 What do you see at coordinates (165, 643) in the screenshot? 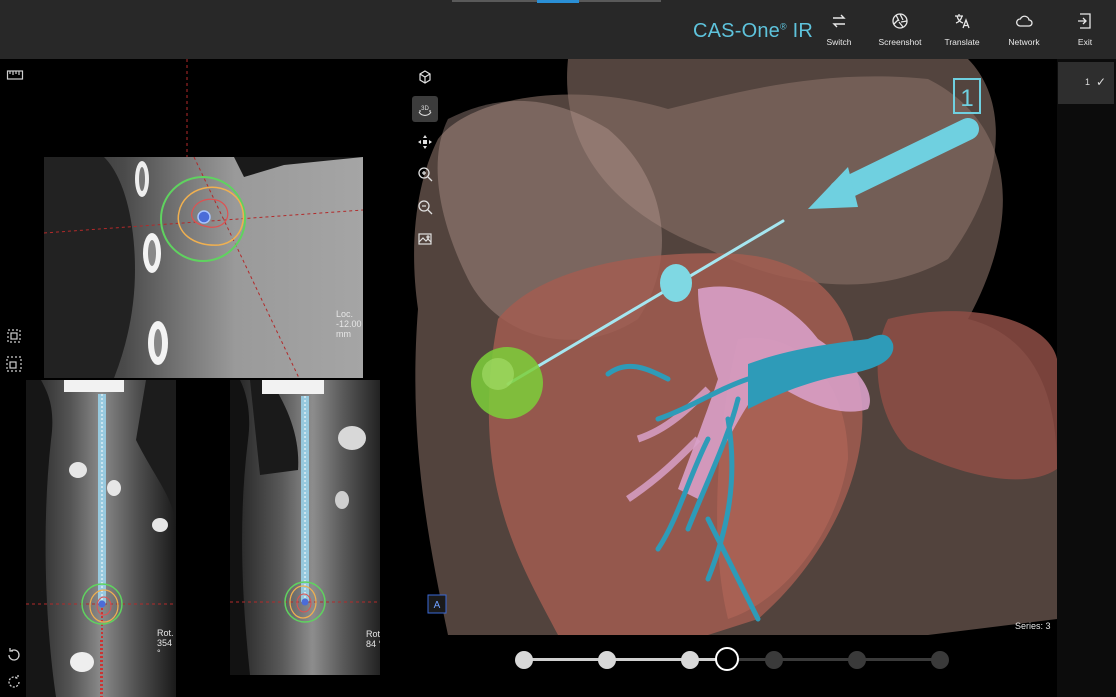
I see `sagittal-left-rotation: Rot. 354 °` at bounding box center [165, 643].